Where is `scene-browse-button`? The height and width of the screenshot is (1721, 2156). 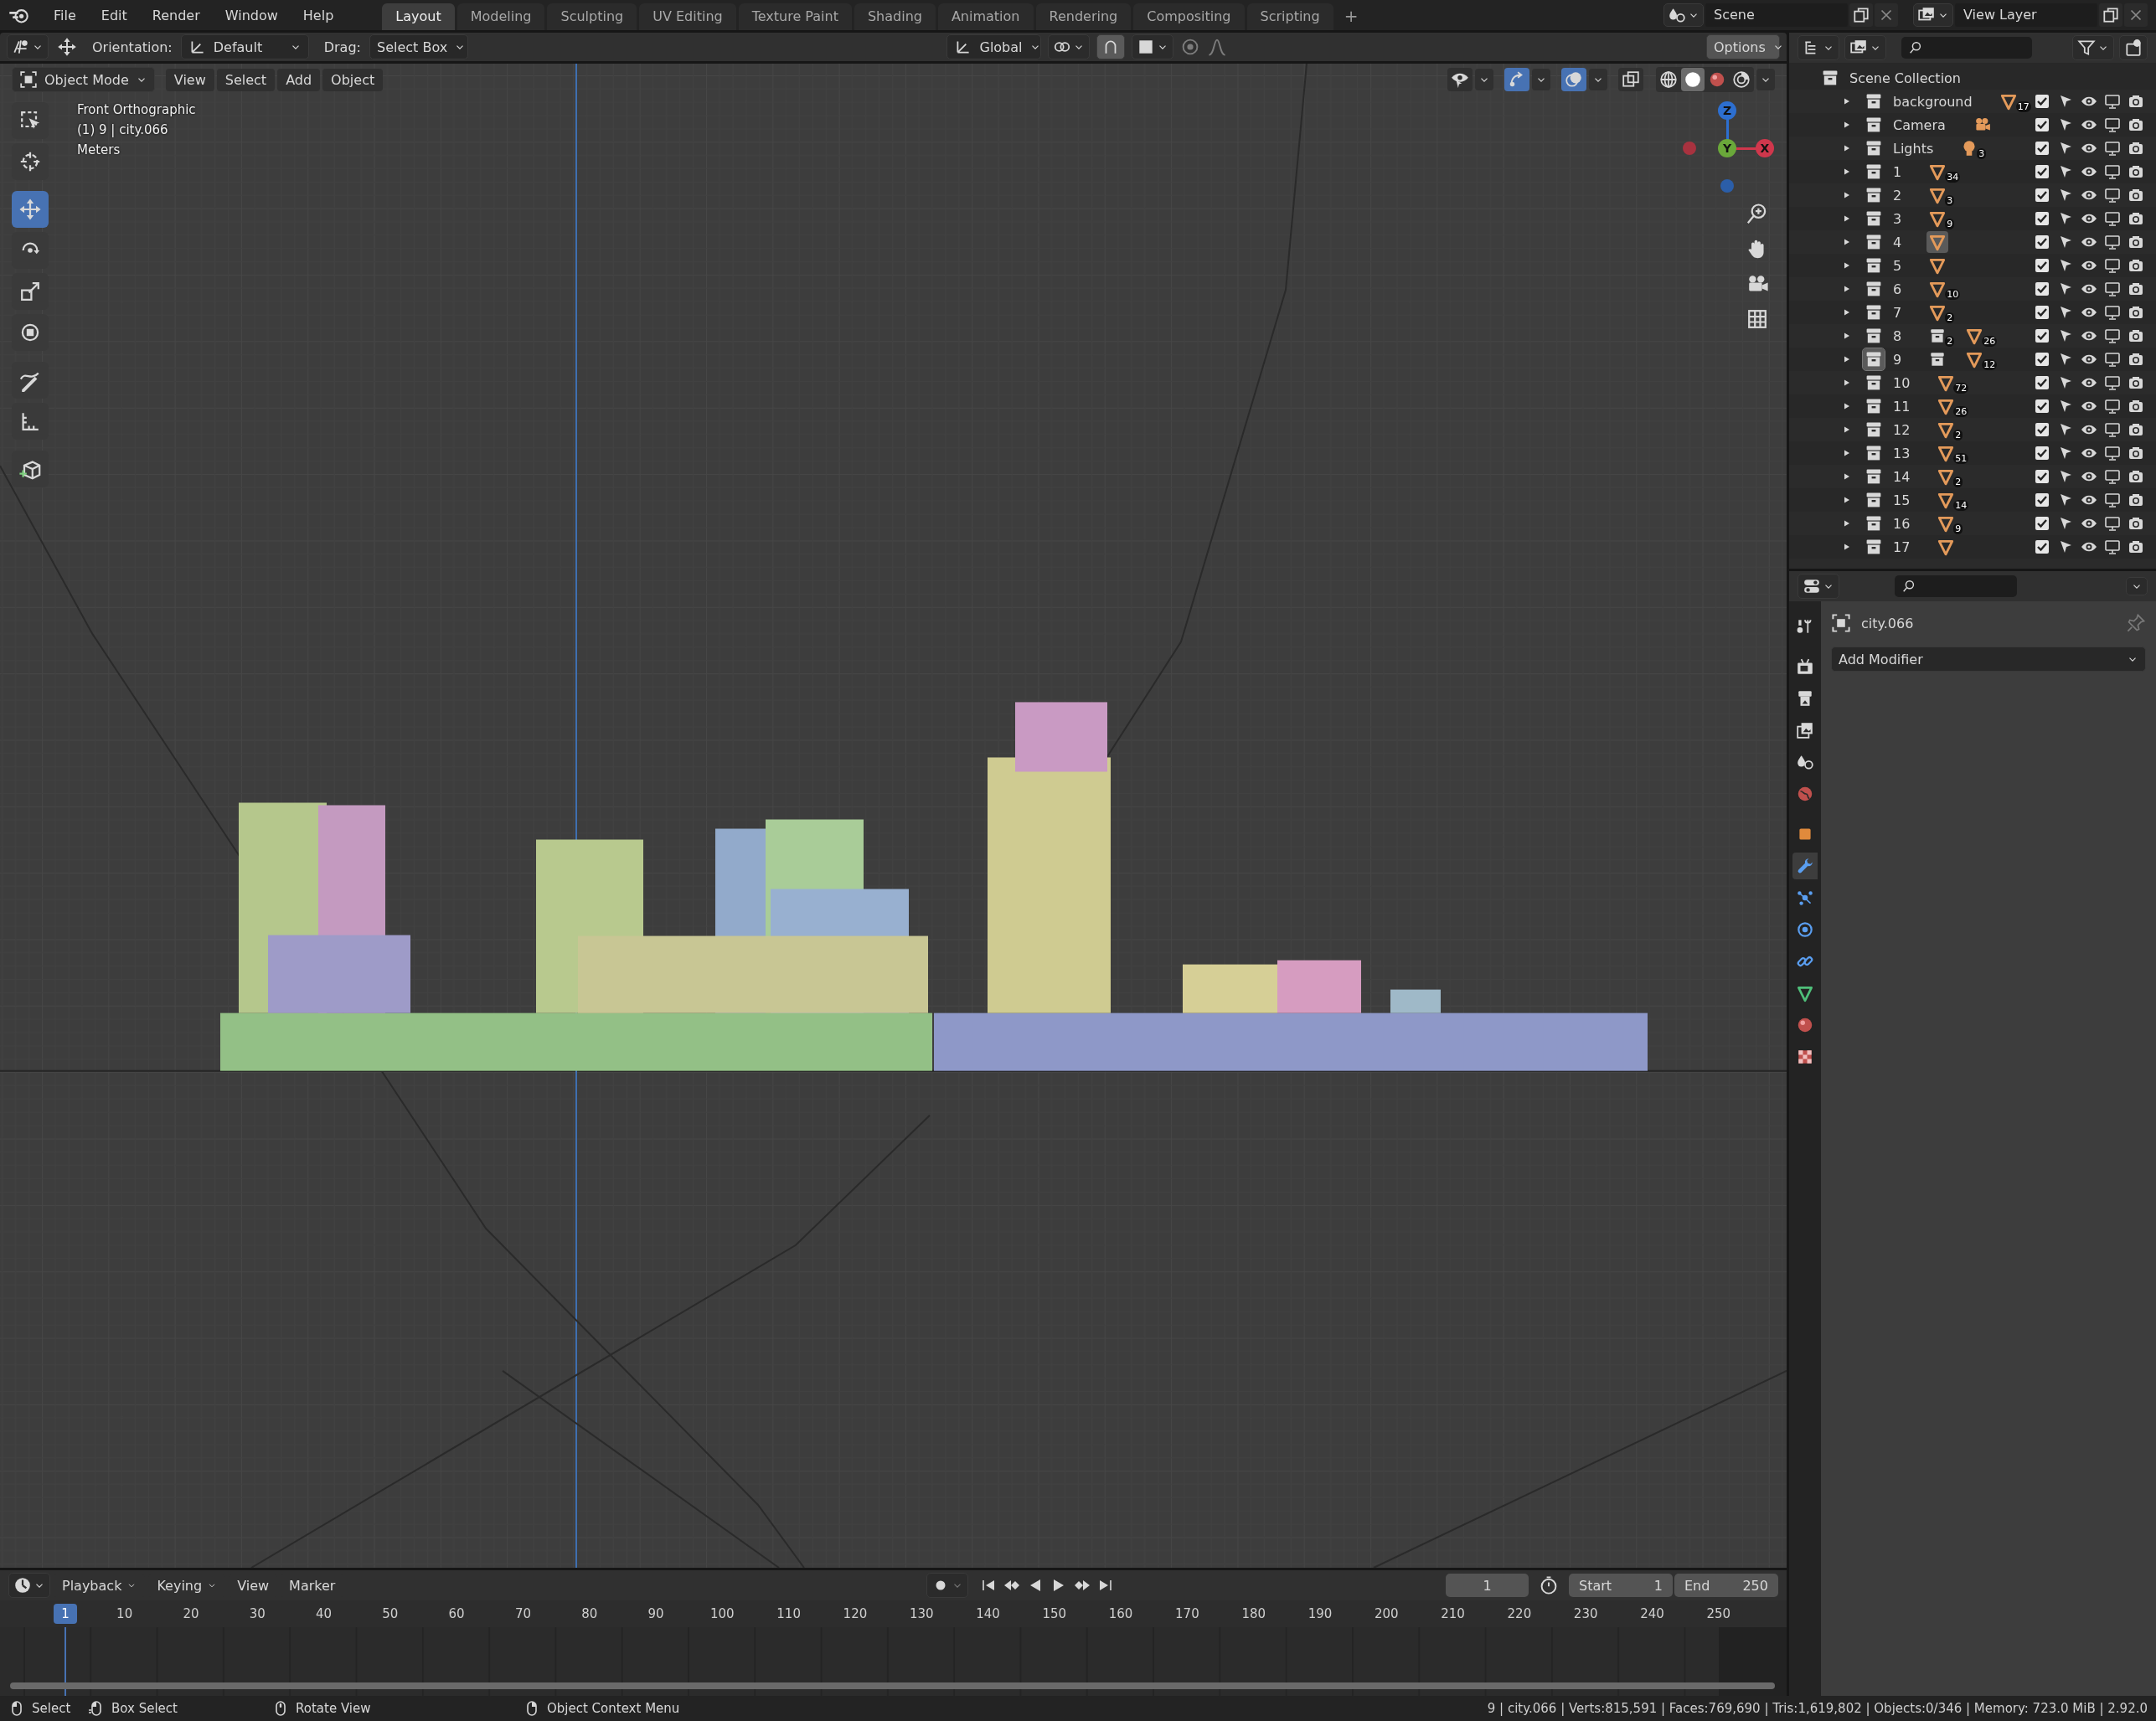 scene-browse-button is located at coordinates (1684, 15).